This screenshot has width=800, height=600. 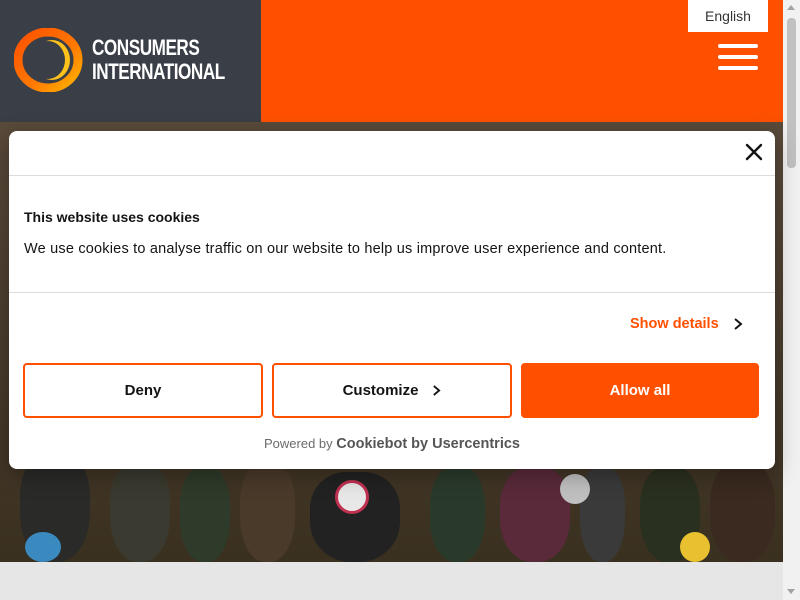 I want to click on logo-area: CONSUMERS INTERNATIONAL, so click(x=130, y=61).